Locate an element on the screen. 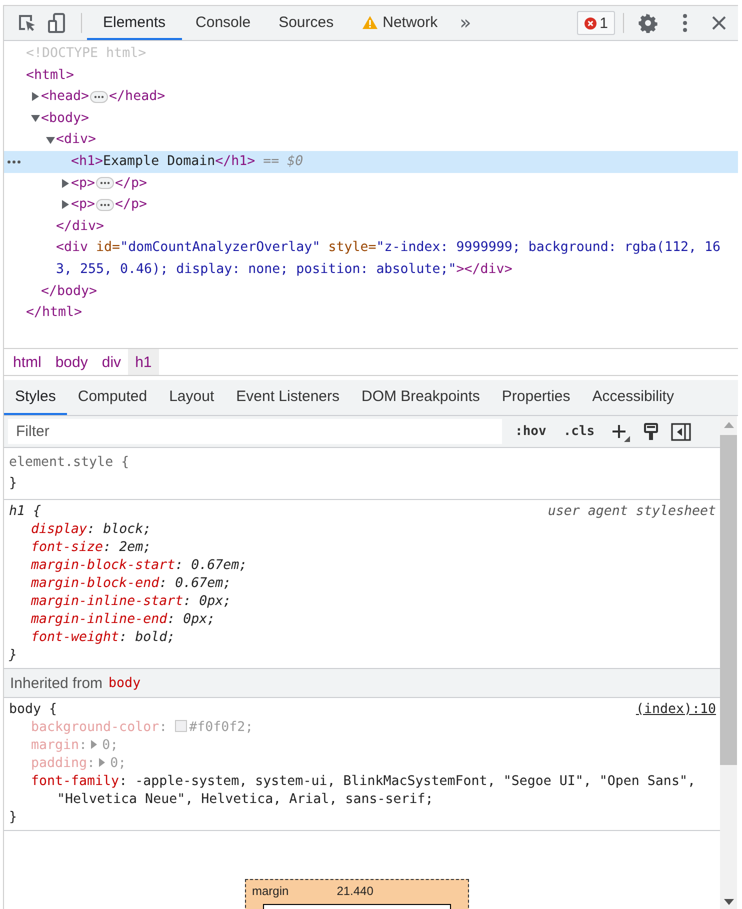  markup-text: <body> is located at coordinates (65, 119).